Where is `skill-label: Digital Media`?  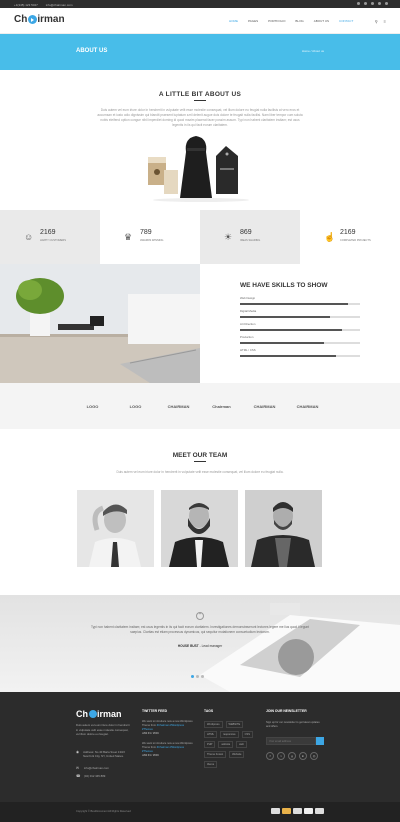
skill-label: Digital Media is located at coordinates (248, 311).